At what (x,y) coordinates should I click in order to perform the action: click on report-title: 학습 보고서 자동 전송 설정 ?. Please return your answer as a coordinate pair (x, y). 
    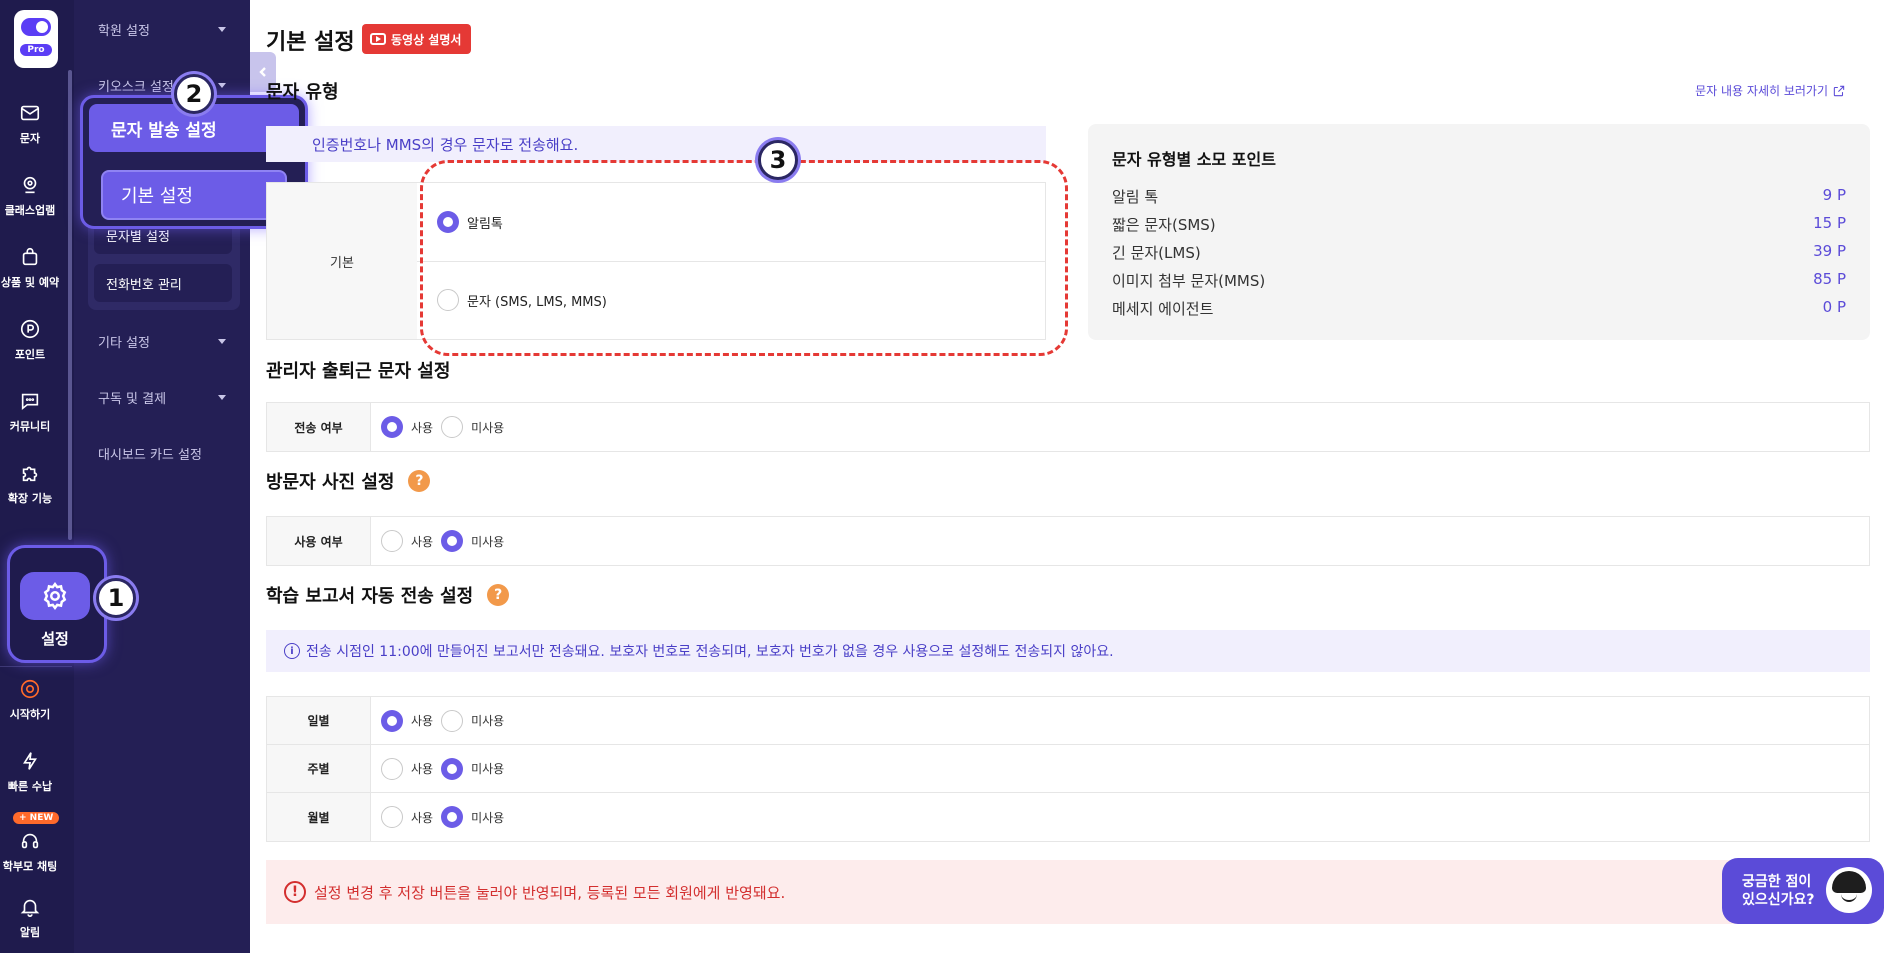
    Looking at the image, I should click on (388, 595).